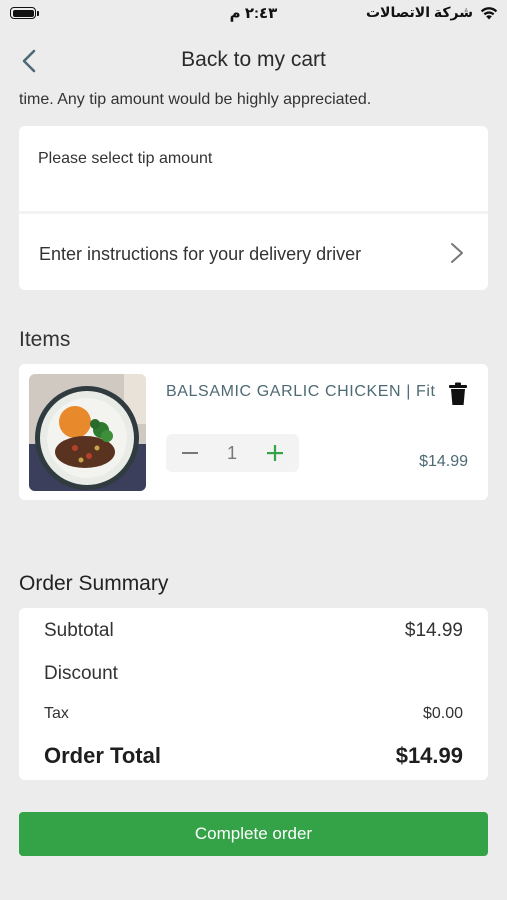 The width and height of the screenshot is (507, 900). I want to click on nav-bar: Back to my cart, so click(253, 60).